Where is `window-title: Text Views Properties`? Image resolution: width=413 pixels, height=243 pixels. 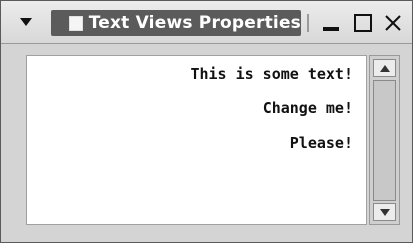 window-title: Text Views Properties is located at coordinates (194, 23).